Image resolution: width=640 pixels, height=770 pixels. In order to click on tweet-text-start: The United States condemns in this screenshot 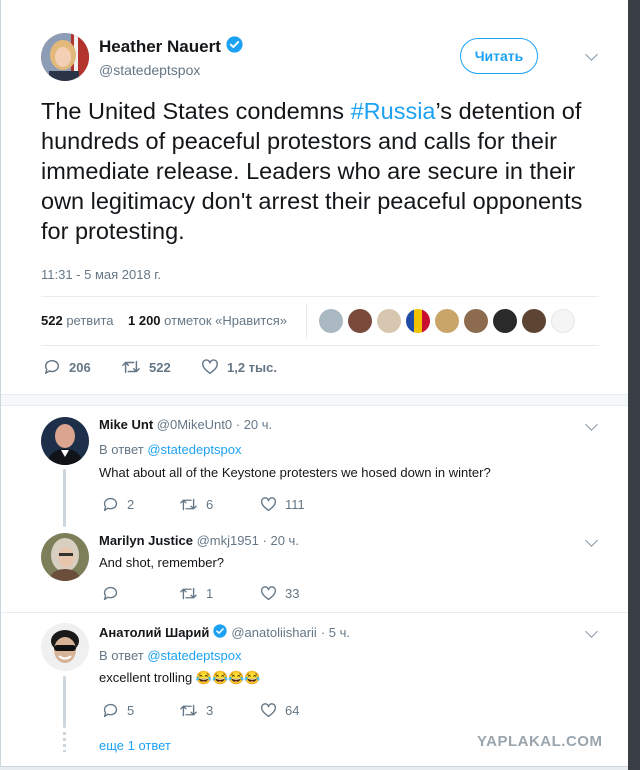, I will do `click(196, 111)`.